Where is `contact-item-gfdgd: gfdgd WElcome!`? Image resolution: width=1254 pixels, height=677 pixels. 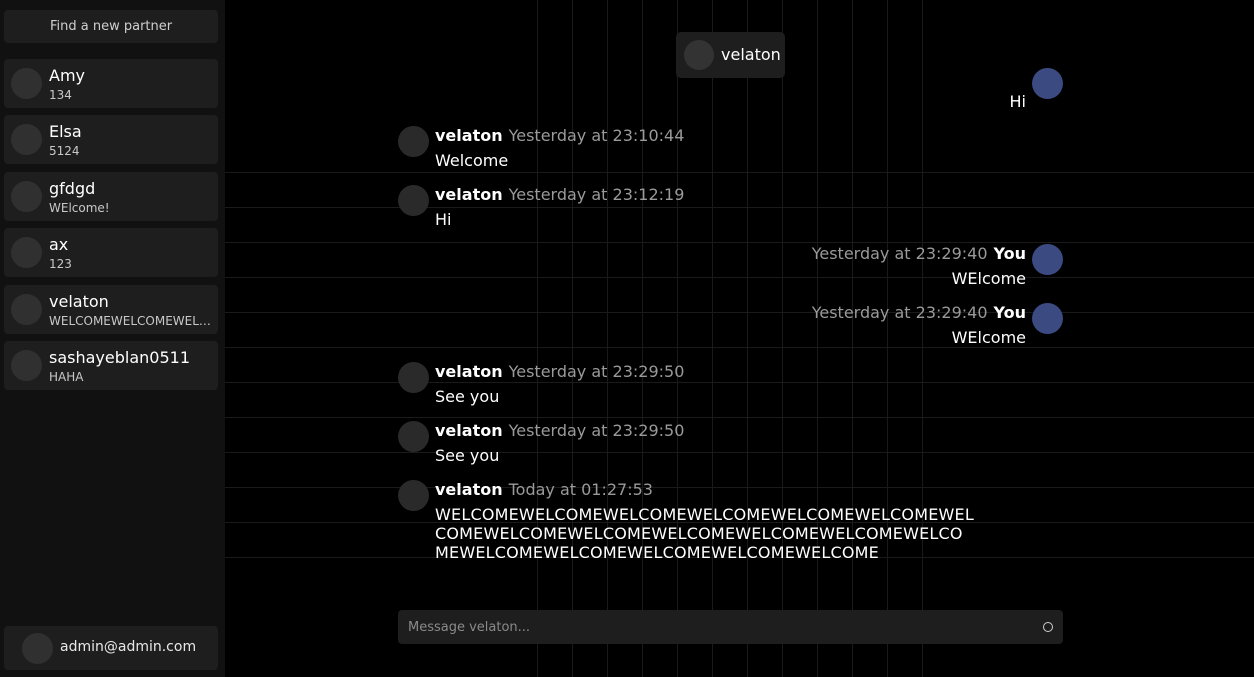 contact-item-gfdgd: gfdgd WElcome! is located at coordinates (111, 196).